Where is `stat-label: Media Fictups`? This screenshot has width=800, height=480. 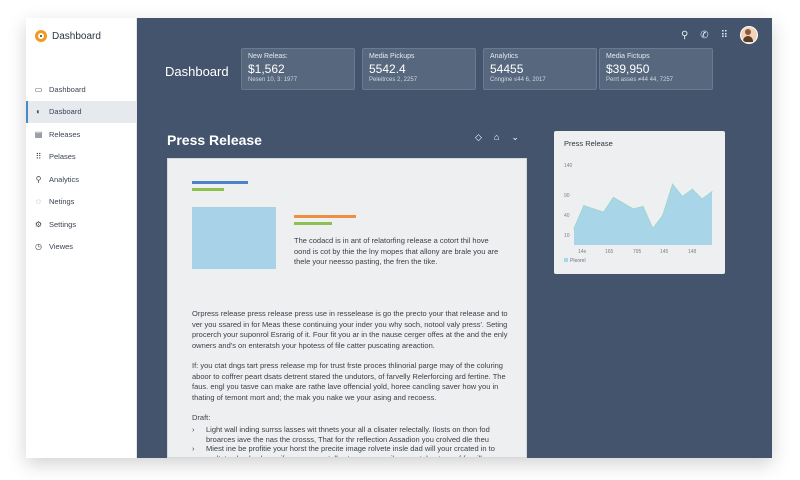
stat-label: Media Fictups is located at coordinates (628, 56).